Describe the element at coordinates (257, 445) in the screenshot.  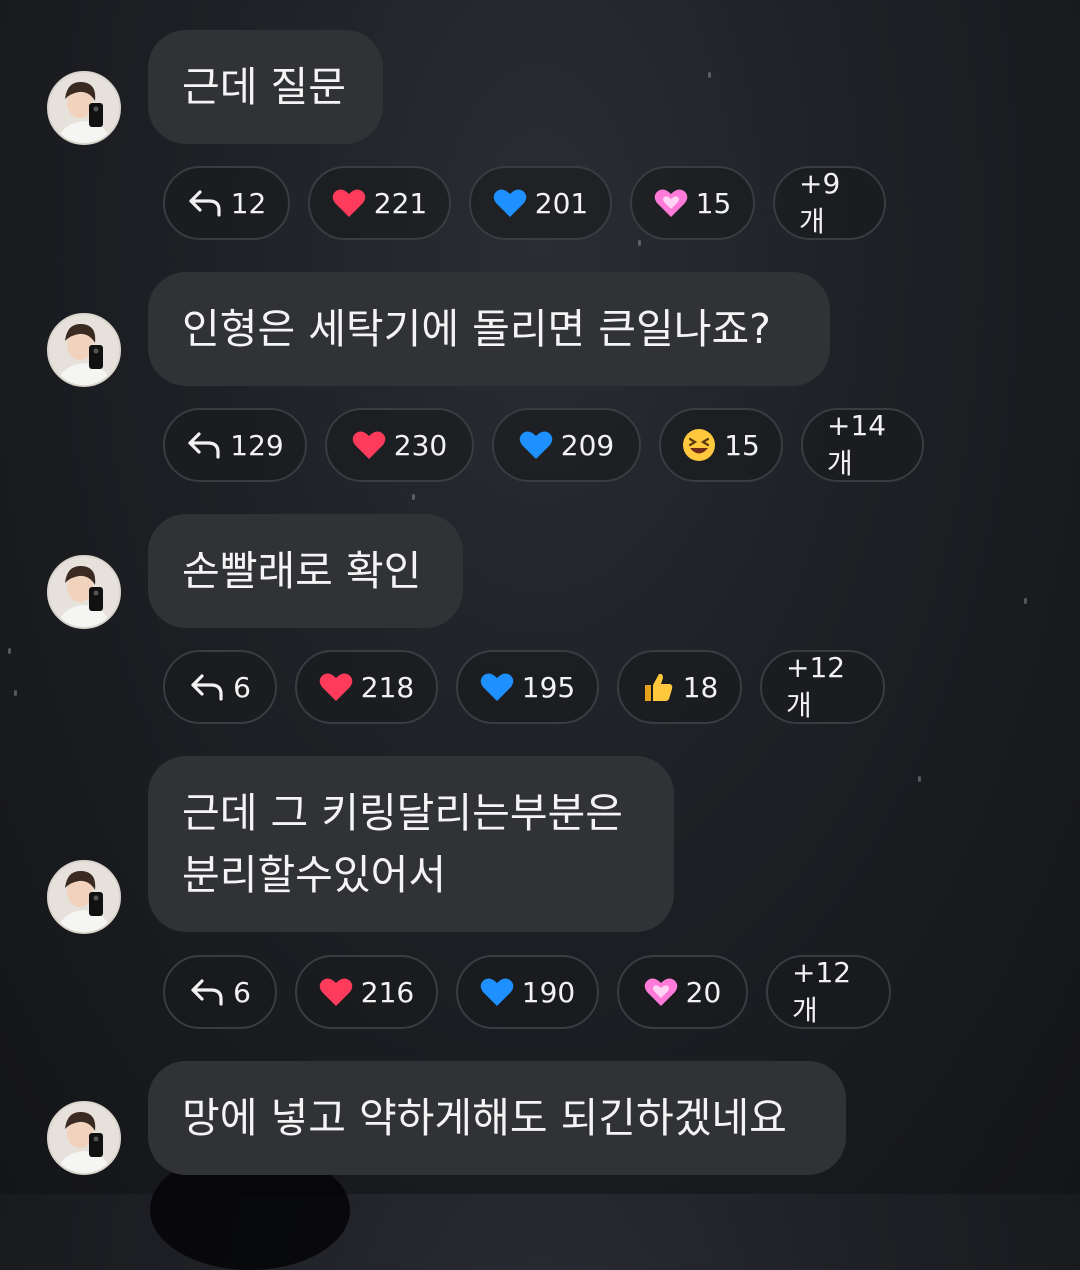
I see `reply-count: 129` at that location.